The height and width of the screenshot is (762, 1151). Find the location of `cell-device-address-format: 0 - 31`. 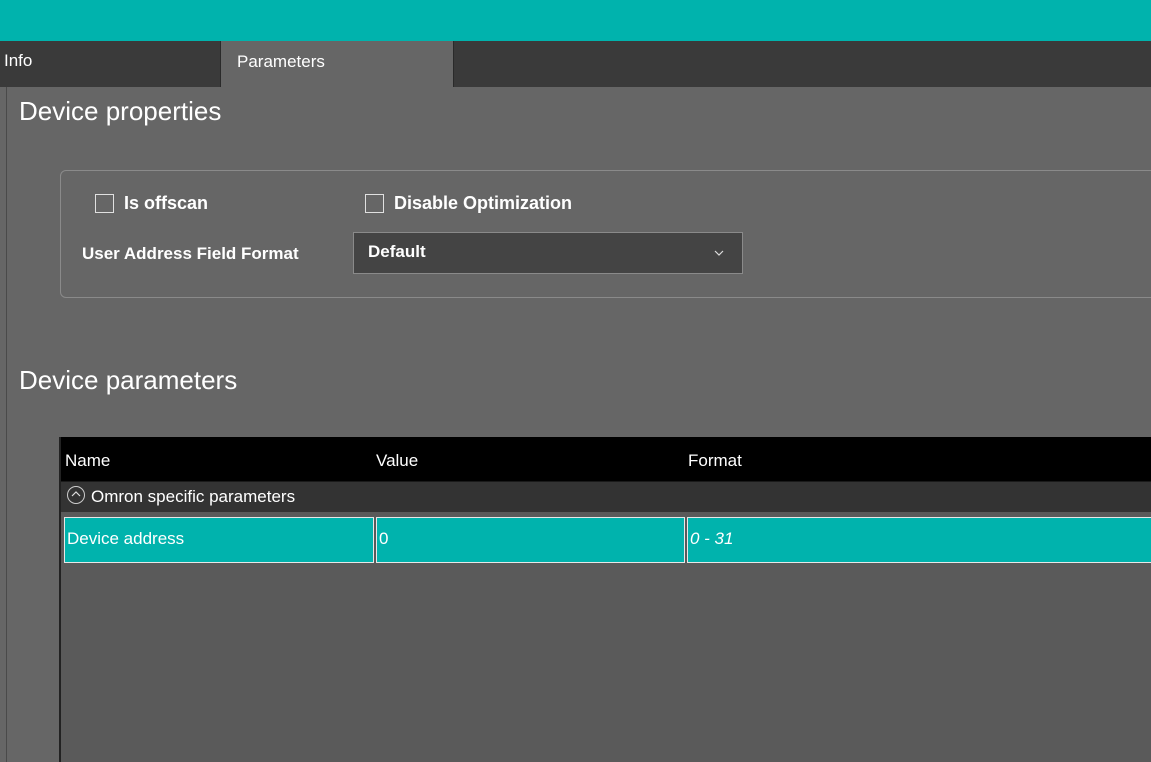

cell-device-address-format: 0 - 31 is located at coordinates (919, 540).